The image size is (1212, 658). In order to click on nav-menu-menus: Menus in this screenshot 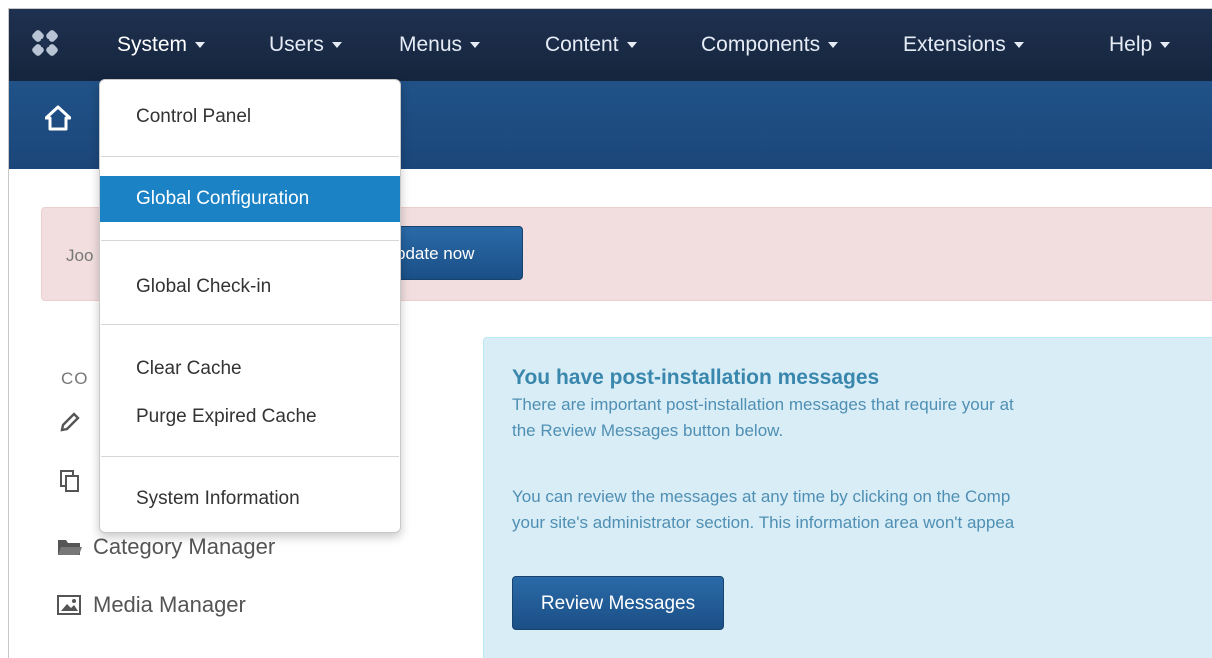, I will do `click(440, 45)`.